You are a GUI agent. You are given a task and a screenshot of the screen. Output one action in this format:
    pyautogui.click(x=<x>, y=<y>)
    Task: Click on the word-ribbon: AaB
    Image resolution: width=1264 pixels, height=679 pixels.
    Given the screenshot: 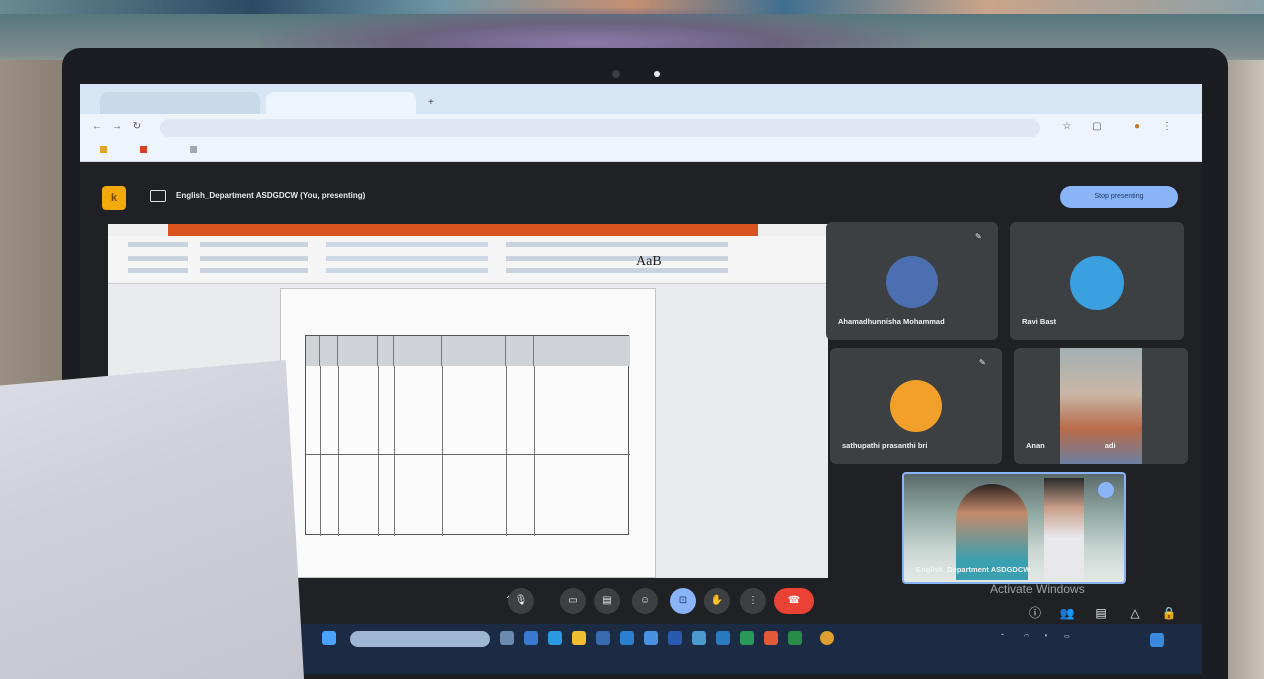 What is the action you would take?
    pyautogui.click(x=468, y=260)
    